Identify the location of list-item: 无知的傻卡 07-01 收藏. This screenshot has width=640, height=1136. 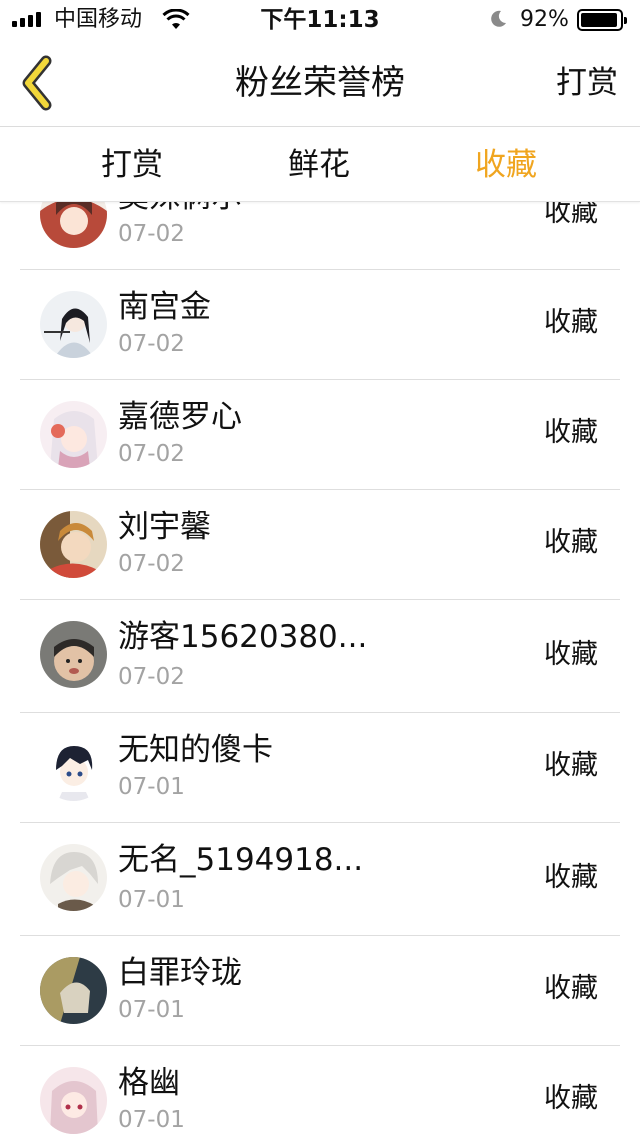
(320, 768).